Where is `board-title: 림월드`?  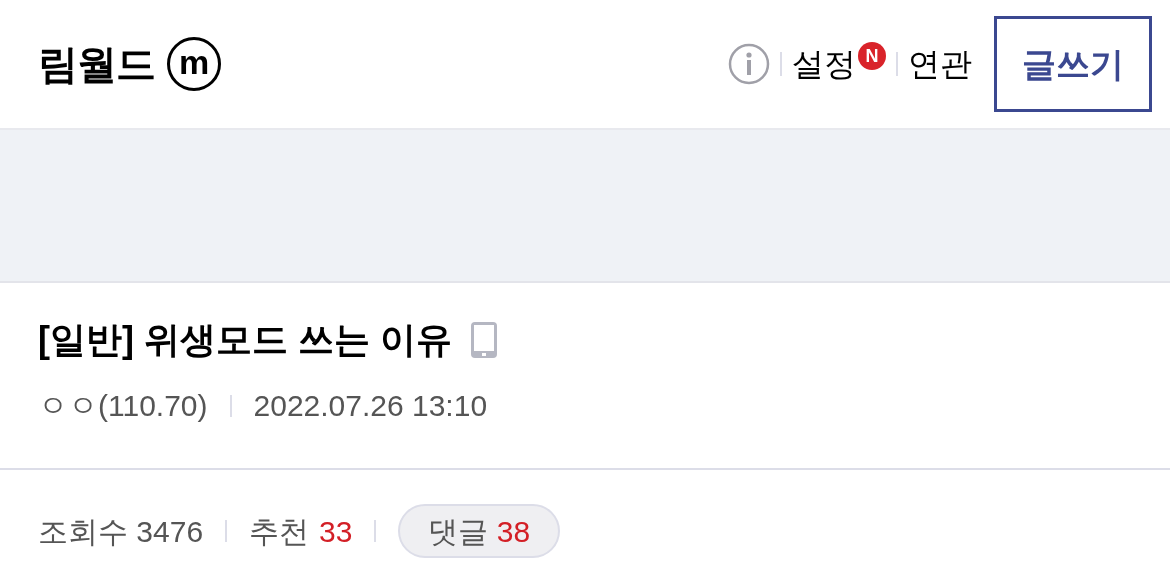
board-title: 림월드 is located at coordinates (96, 64).